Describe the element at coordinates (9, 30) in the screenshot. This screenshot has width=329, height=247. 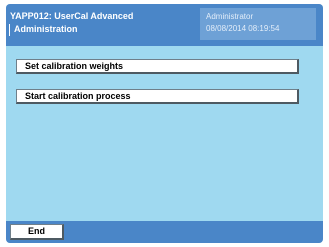
I see `title-divider` at that location.